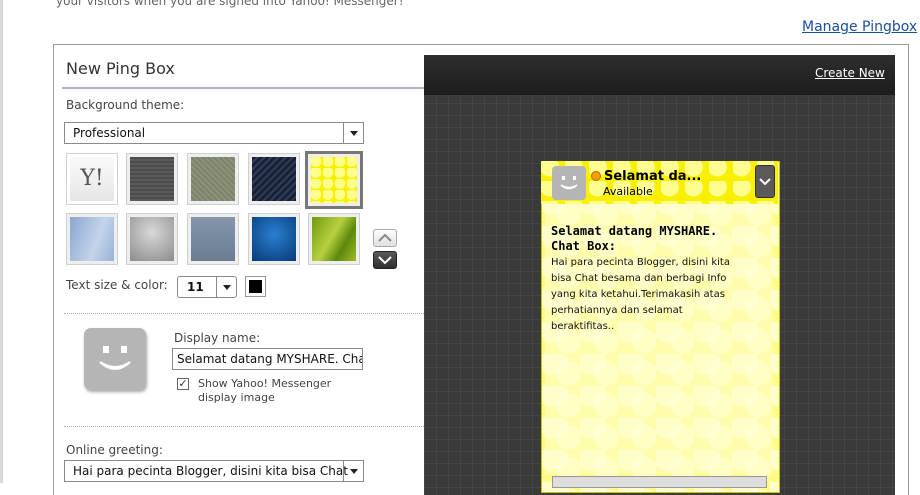 The height and width of the screenshot is (495, 920). Describe the element at coordinates (152, 239) in the screenshot. I see `theme-swatch-silver` at that location.